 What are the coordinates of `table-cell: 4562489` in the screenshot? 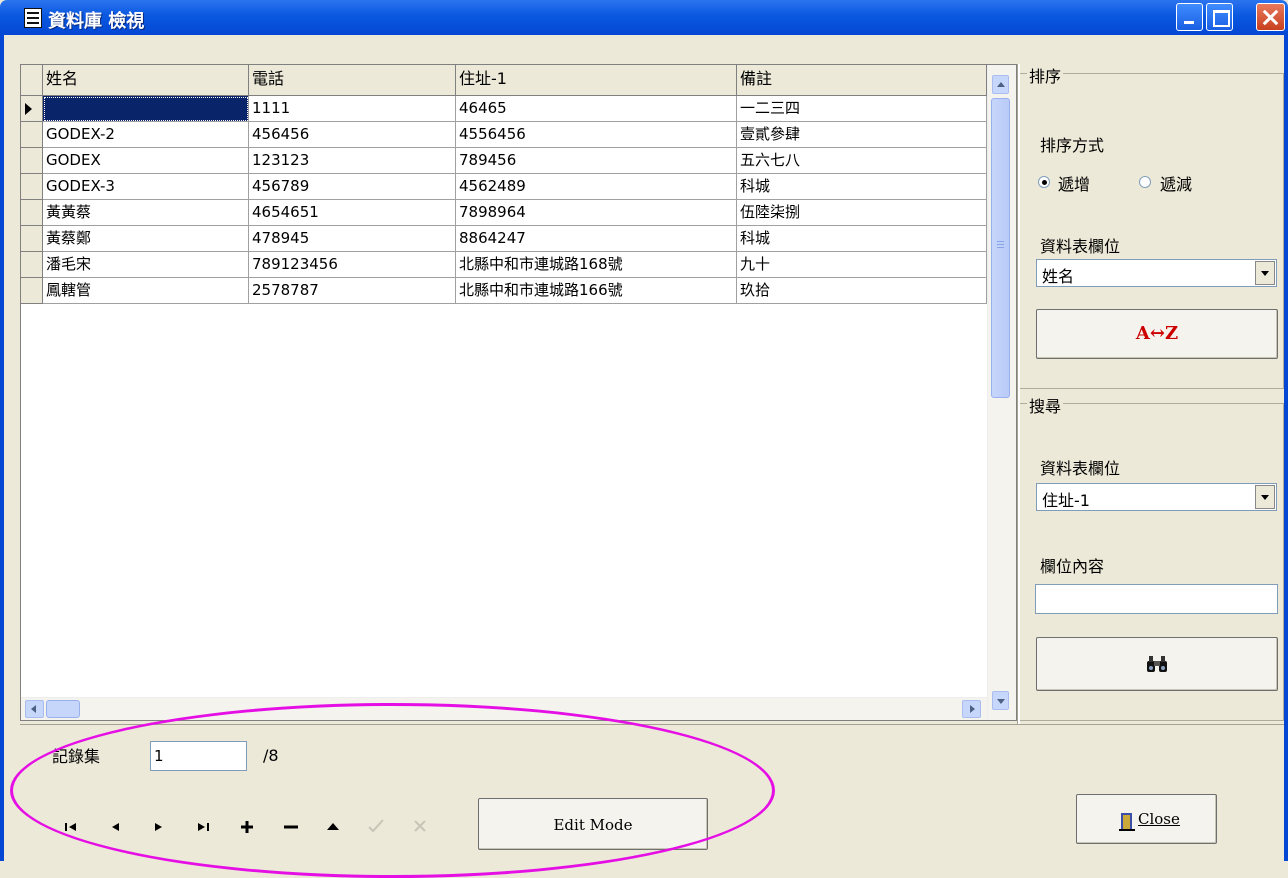 It's located at (596, 187).